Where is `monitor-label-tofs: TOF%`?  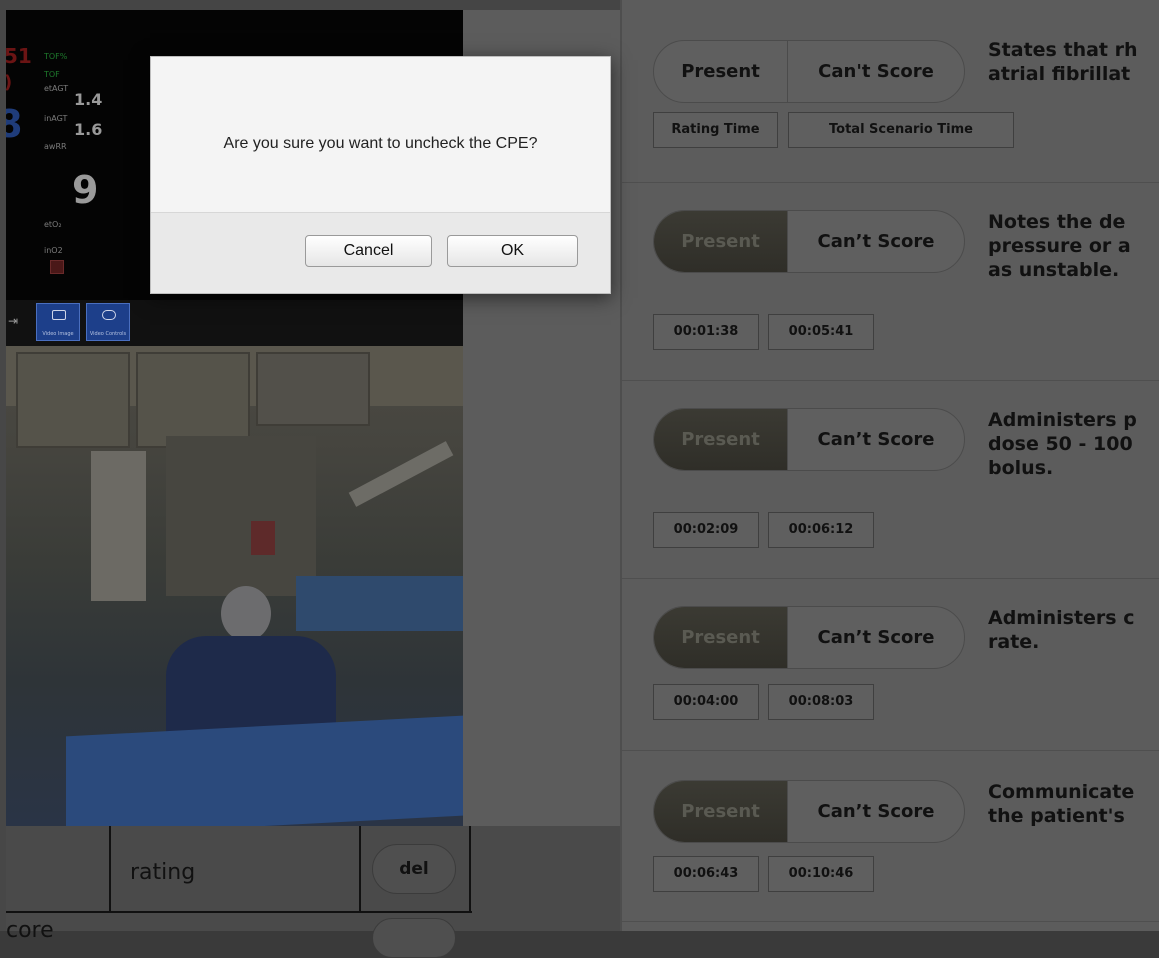 monitor-label-tofs: TOF% is located at coordinates (56, 56).